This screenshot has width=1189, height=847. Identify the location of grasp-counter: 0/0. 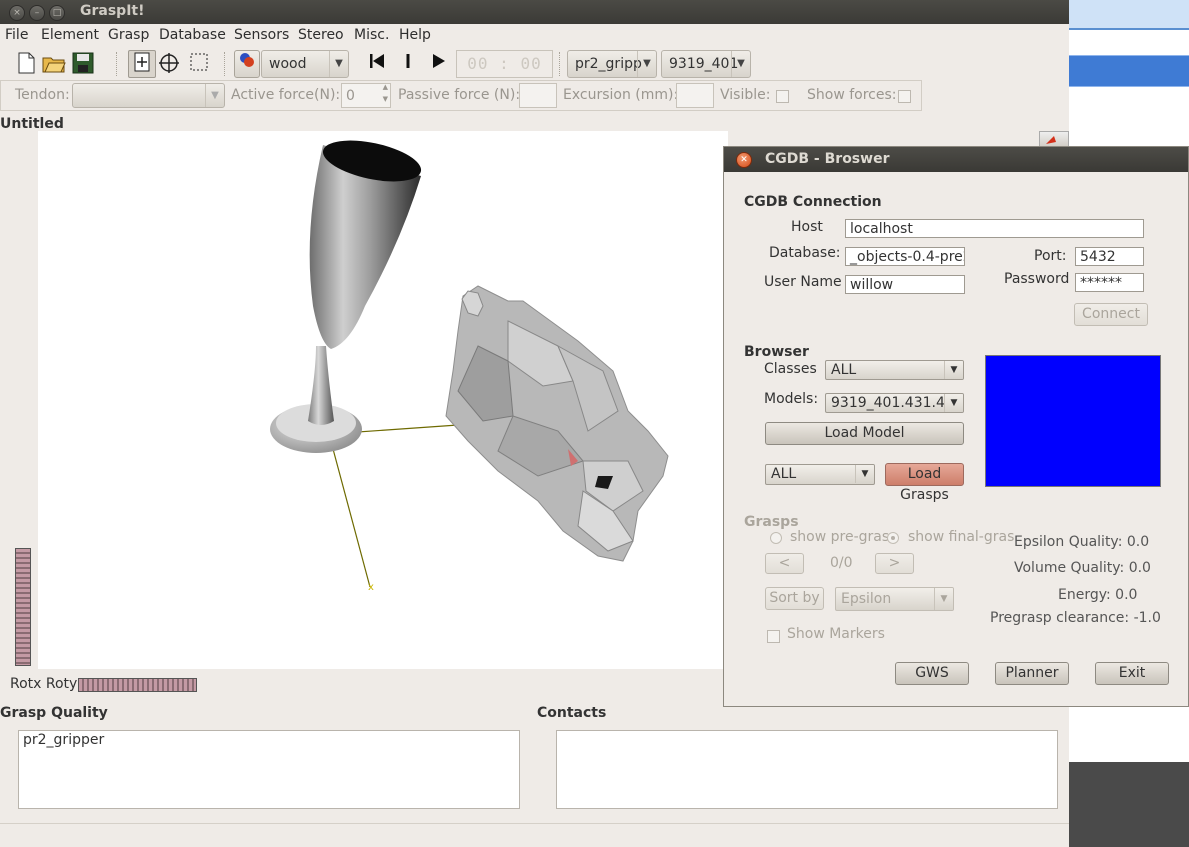
(841, 563).